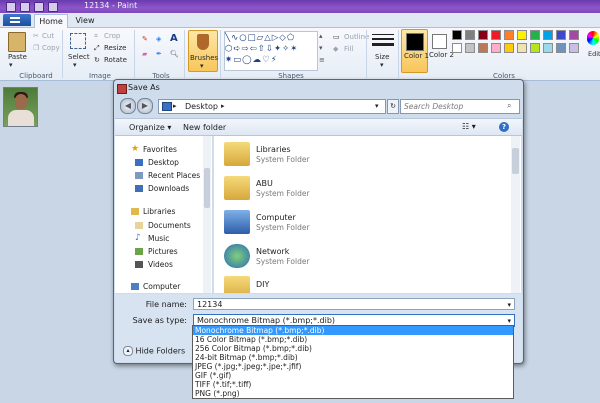  What do you see at coordinates (160, 149) in the screenshot?
I see `nav-favorites: Favorites` at bounding box center [160, 149].